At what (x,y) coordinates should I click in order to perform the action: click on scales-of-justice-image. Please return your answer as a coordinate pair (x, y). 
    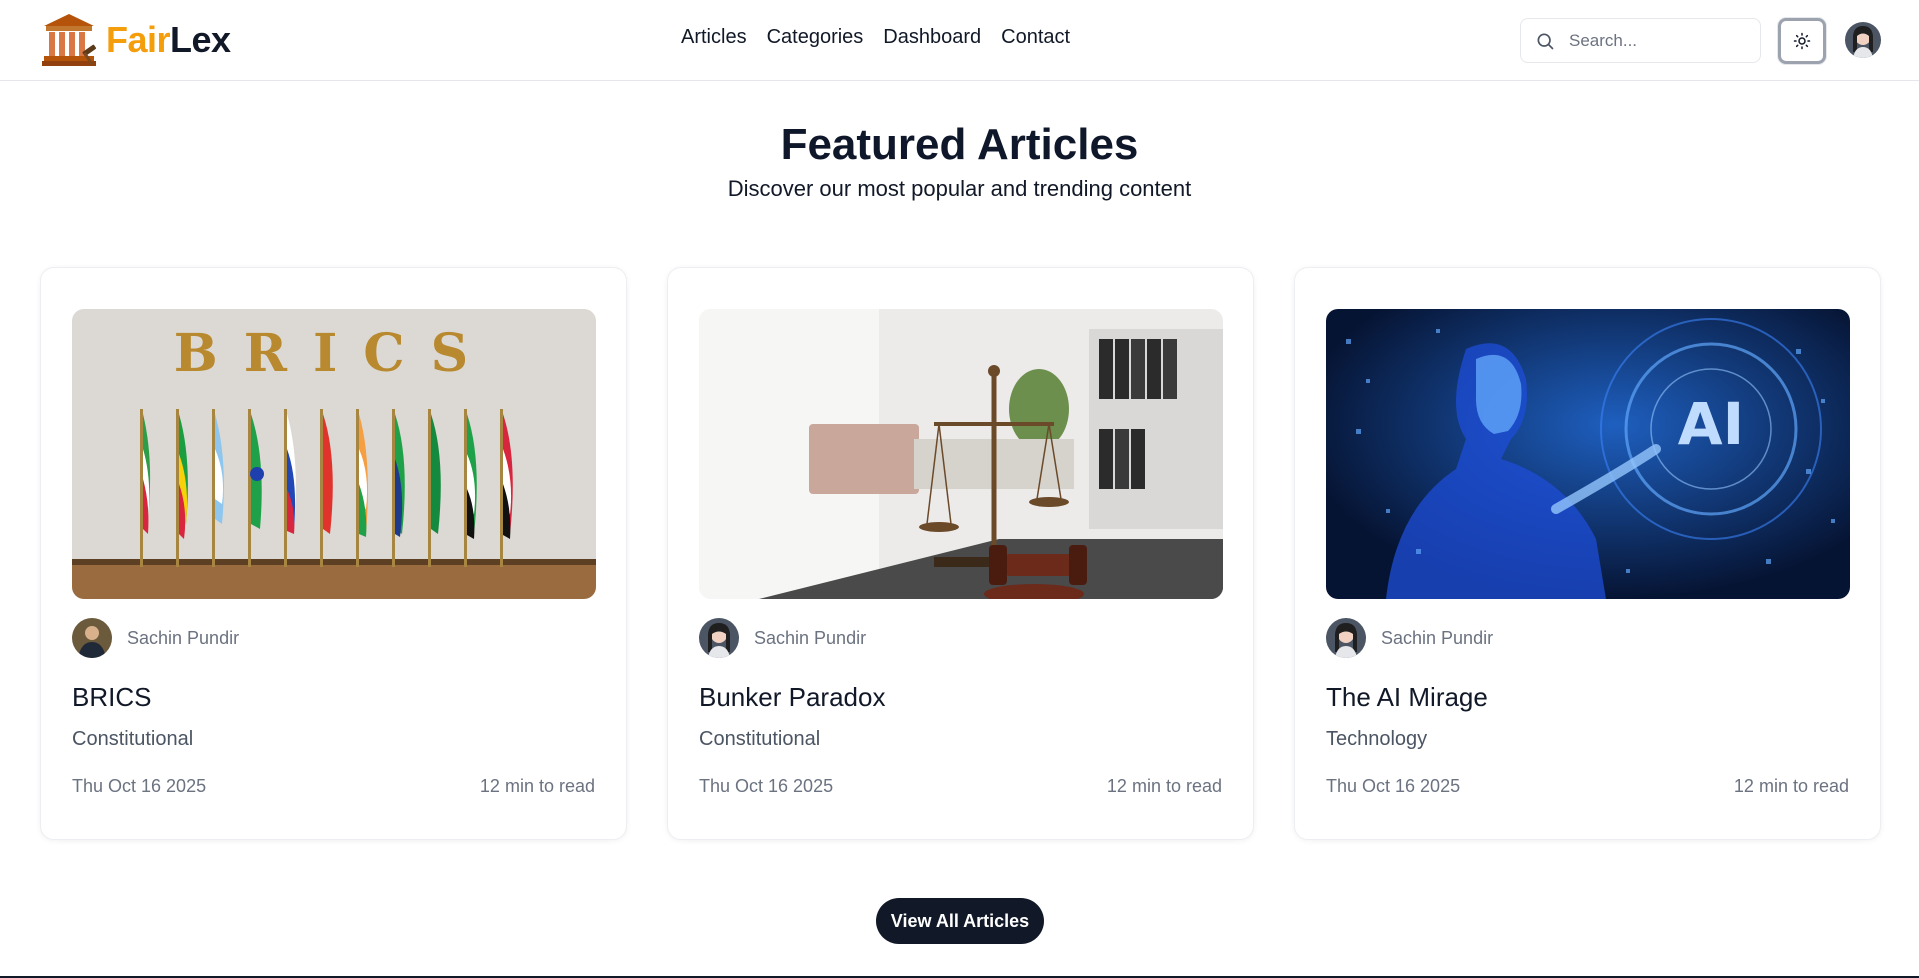
    Looking at the image, I should click on (961, 454).